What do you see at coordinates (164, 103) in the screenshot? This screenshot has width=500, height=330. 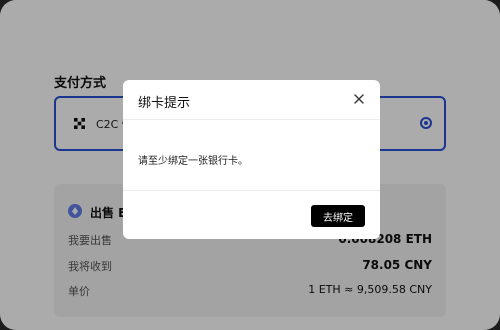 I see `dialog-title: 绑卡提示` at bounding box center [164, 103].